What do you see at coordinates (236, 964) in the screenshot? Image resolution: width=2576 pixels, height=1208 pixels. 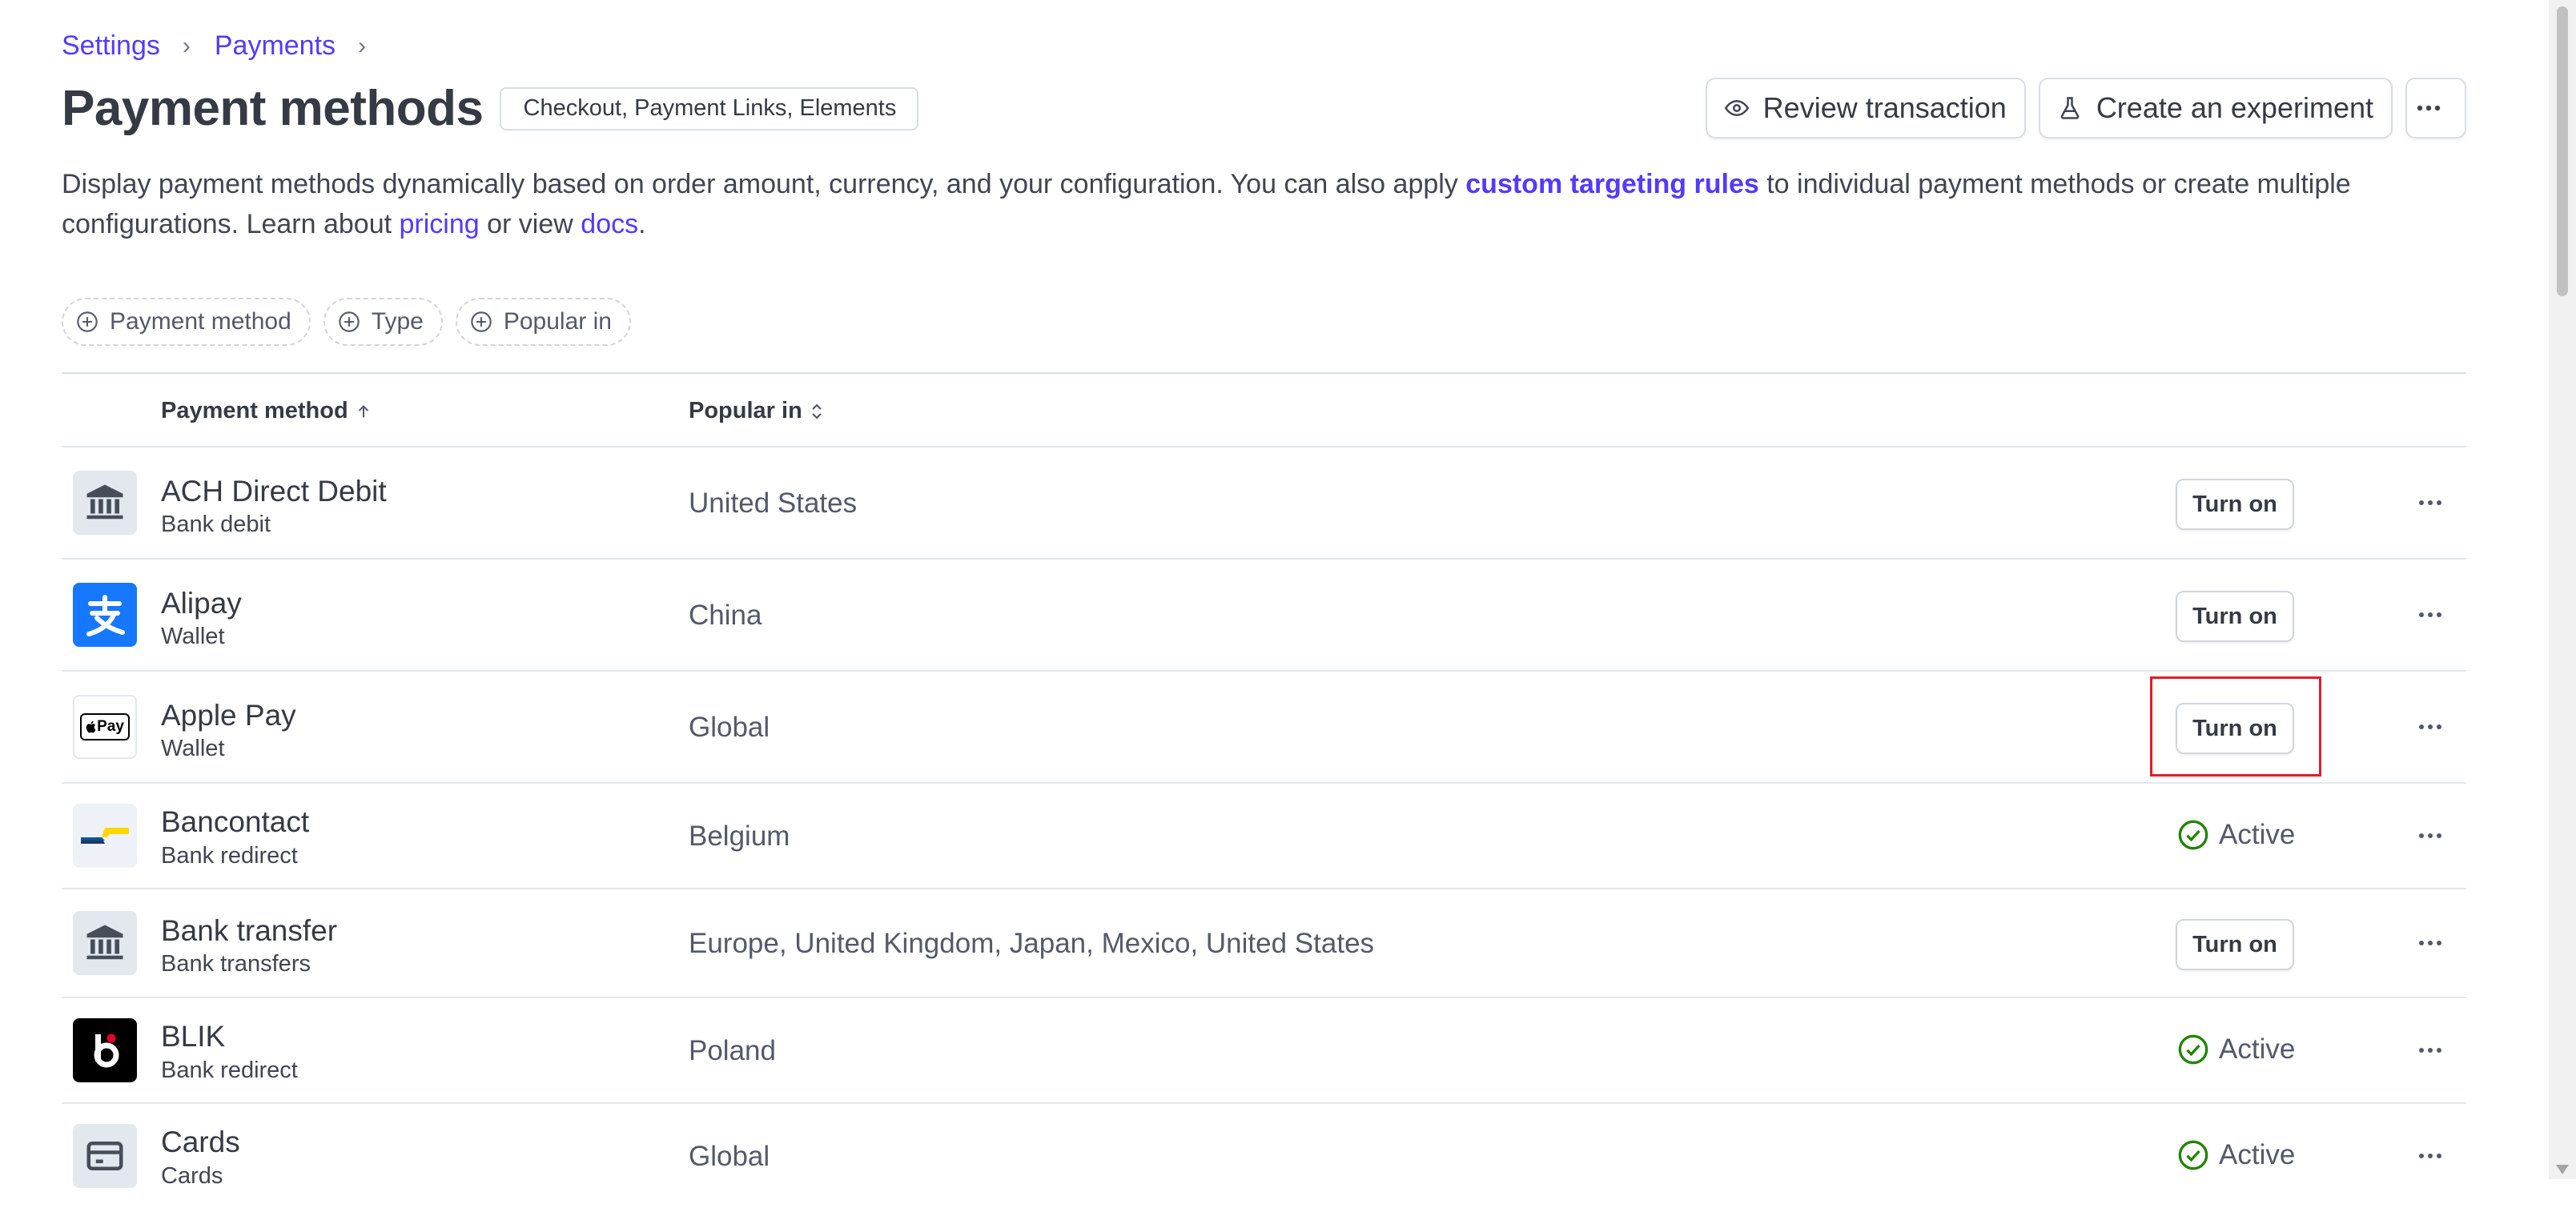 I see `payment-method-type: Bank transfers` at bounding box center [236, 964].